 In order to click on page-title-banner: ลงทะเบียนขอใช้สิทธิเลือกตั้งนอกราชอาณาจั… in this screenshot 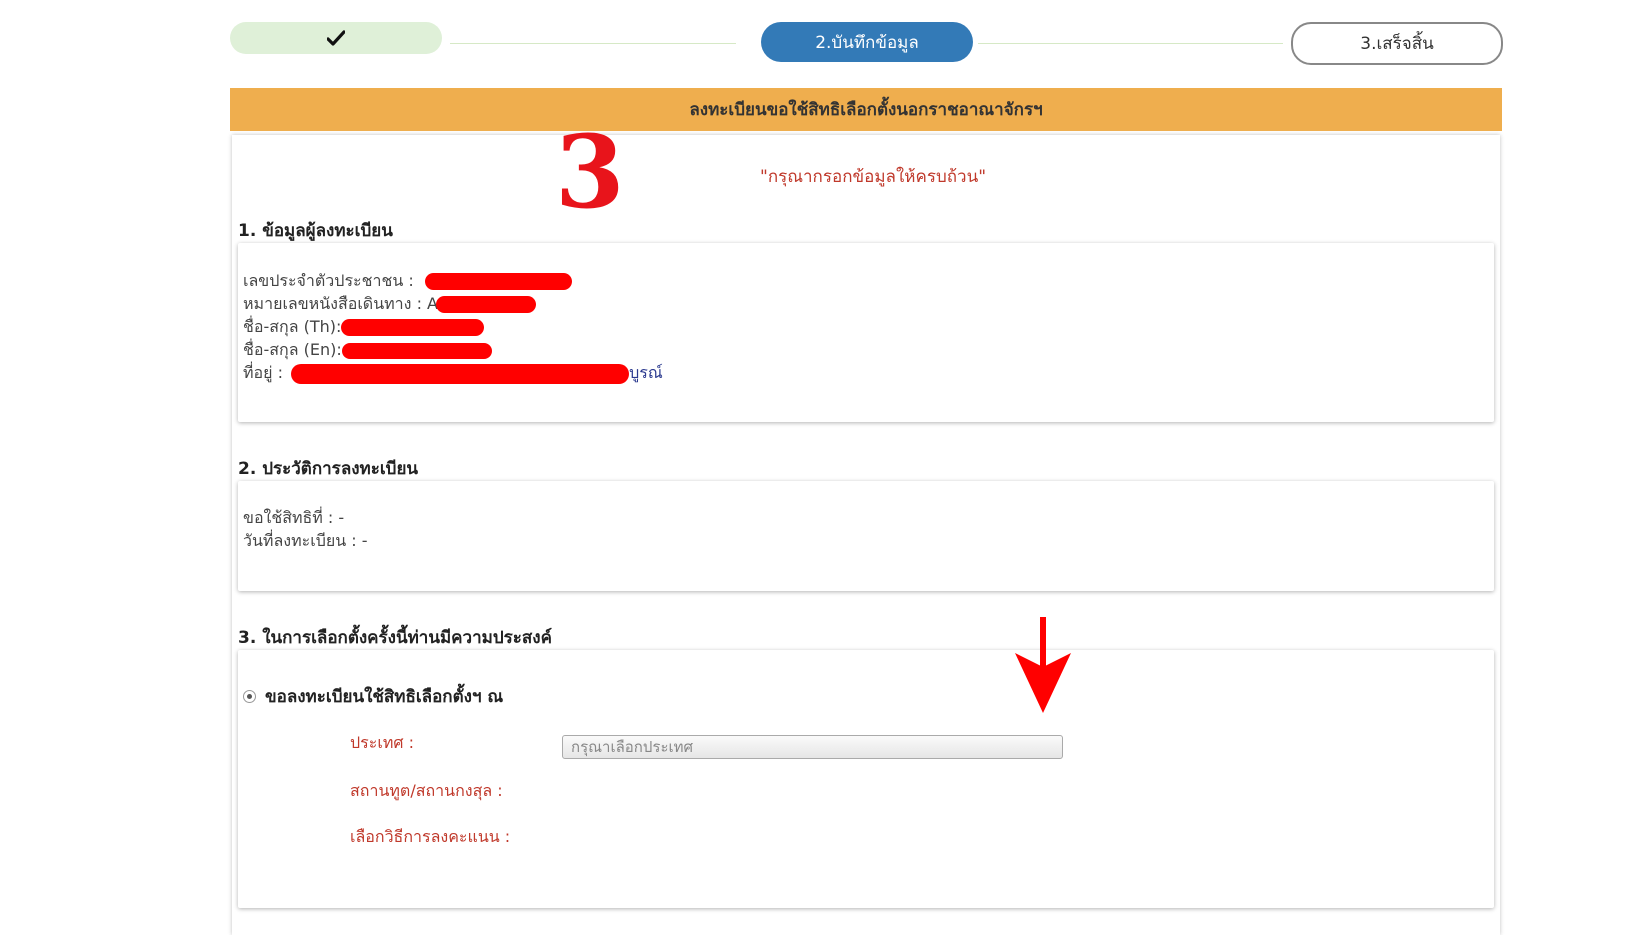, I will do `click(866, 109)`.